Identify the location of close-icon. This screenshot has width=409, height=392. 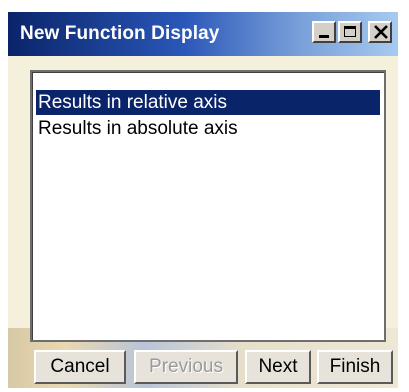
(381, 32).